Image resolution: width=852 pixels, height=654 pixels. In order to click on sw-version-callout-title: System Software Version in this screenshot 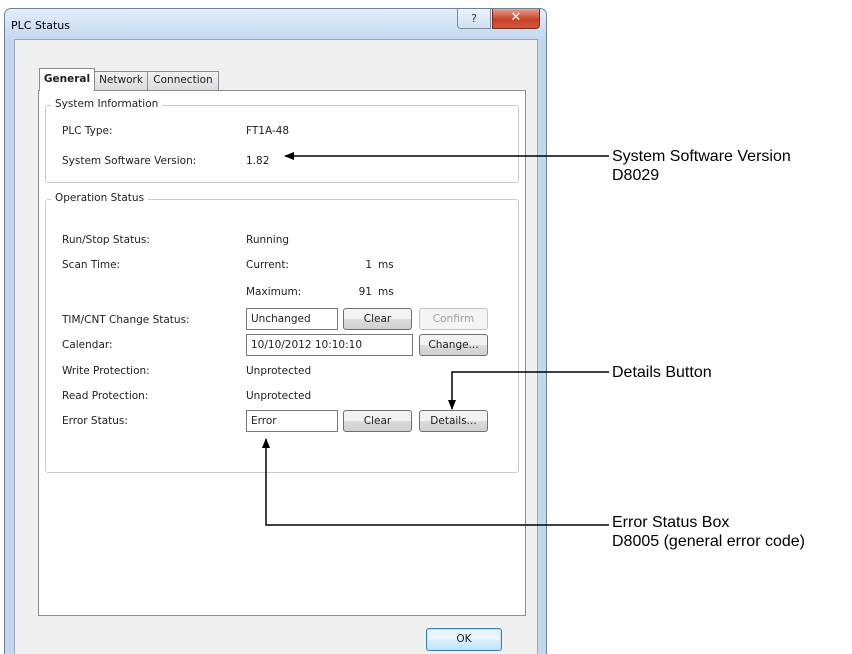, I will do `click(701, 156)`.